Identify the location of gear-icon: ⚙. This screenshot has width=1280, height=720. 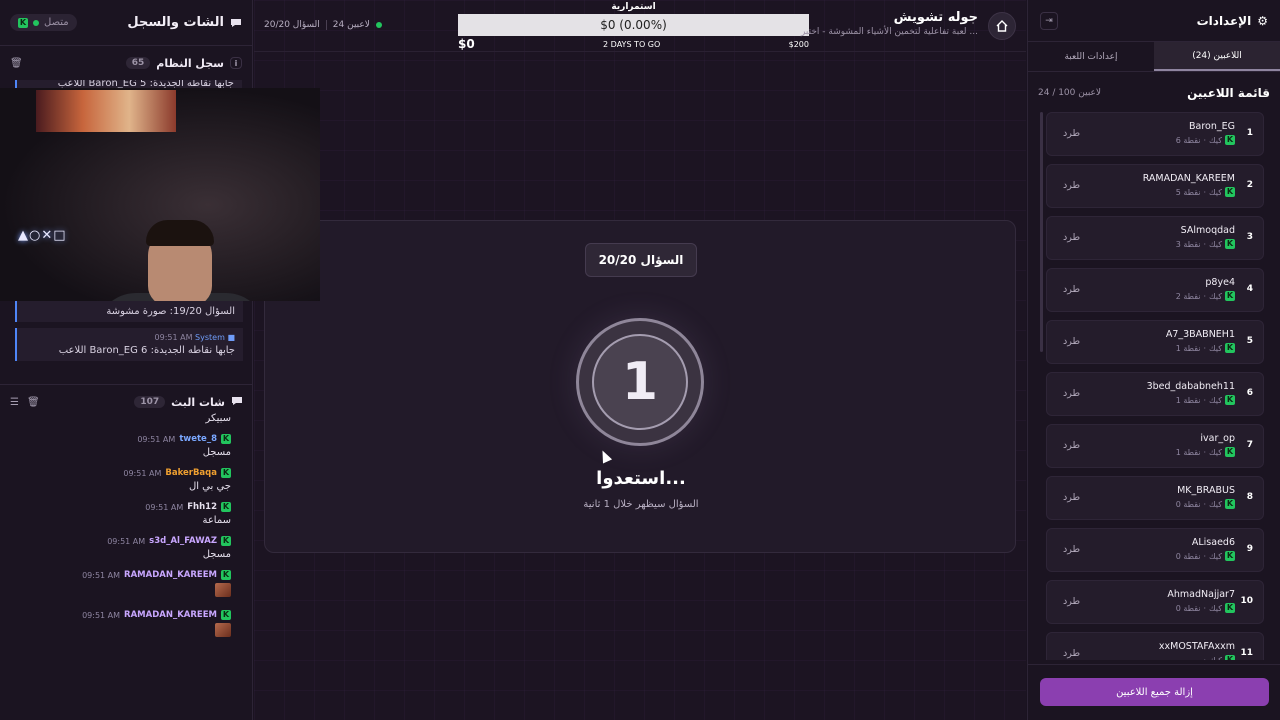
(1262, 20).